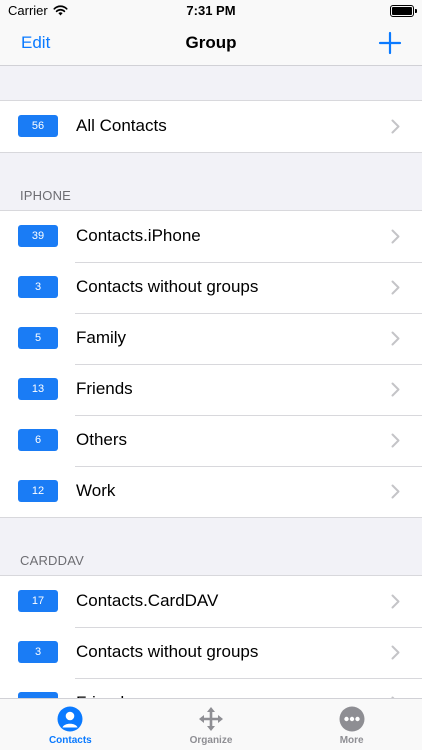 The image size is (422, 750). What do you see at coordinates (52, 560) in the screenshot?
I see `section-header-label: CARDDAV` at bounding box center [52, 560].